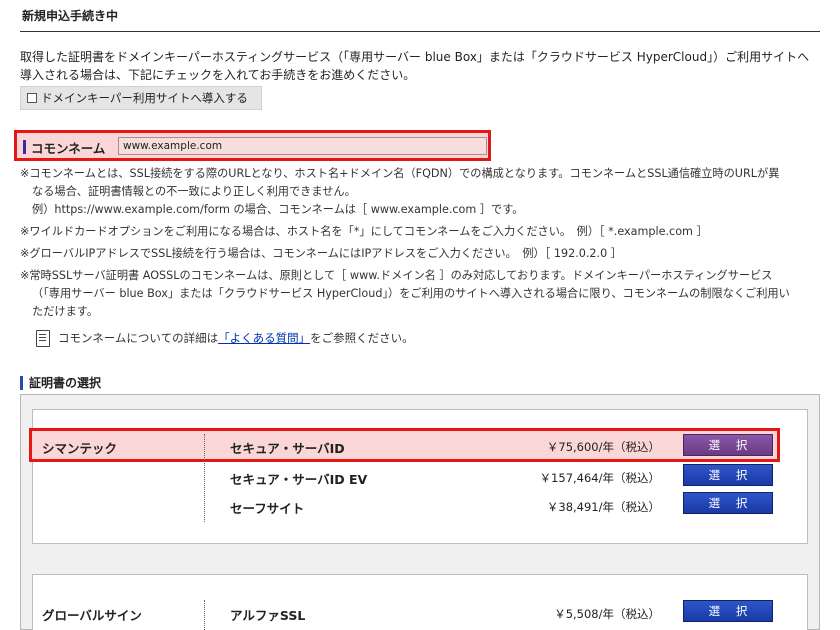 The width and height of the screenshot is (840, 630). I want to click on faq-prefix: コモンネームについての詳細は, so click(138, 338).